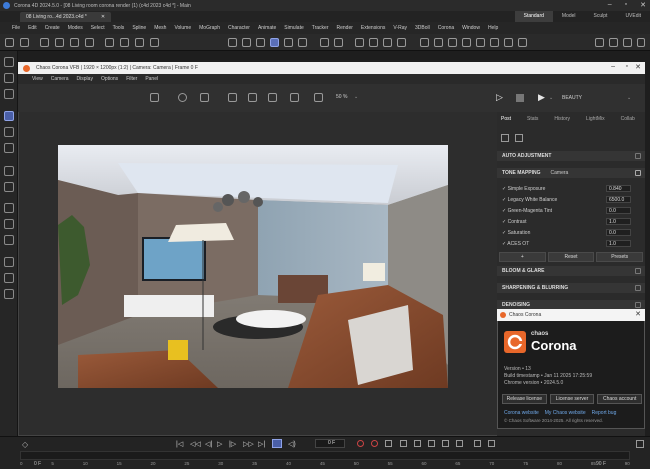  I want to click on uv-mode-icon, so click(288, 42).